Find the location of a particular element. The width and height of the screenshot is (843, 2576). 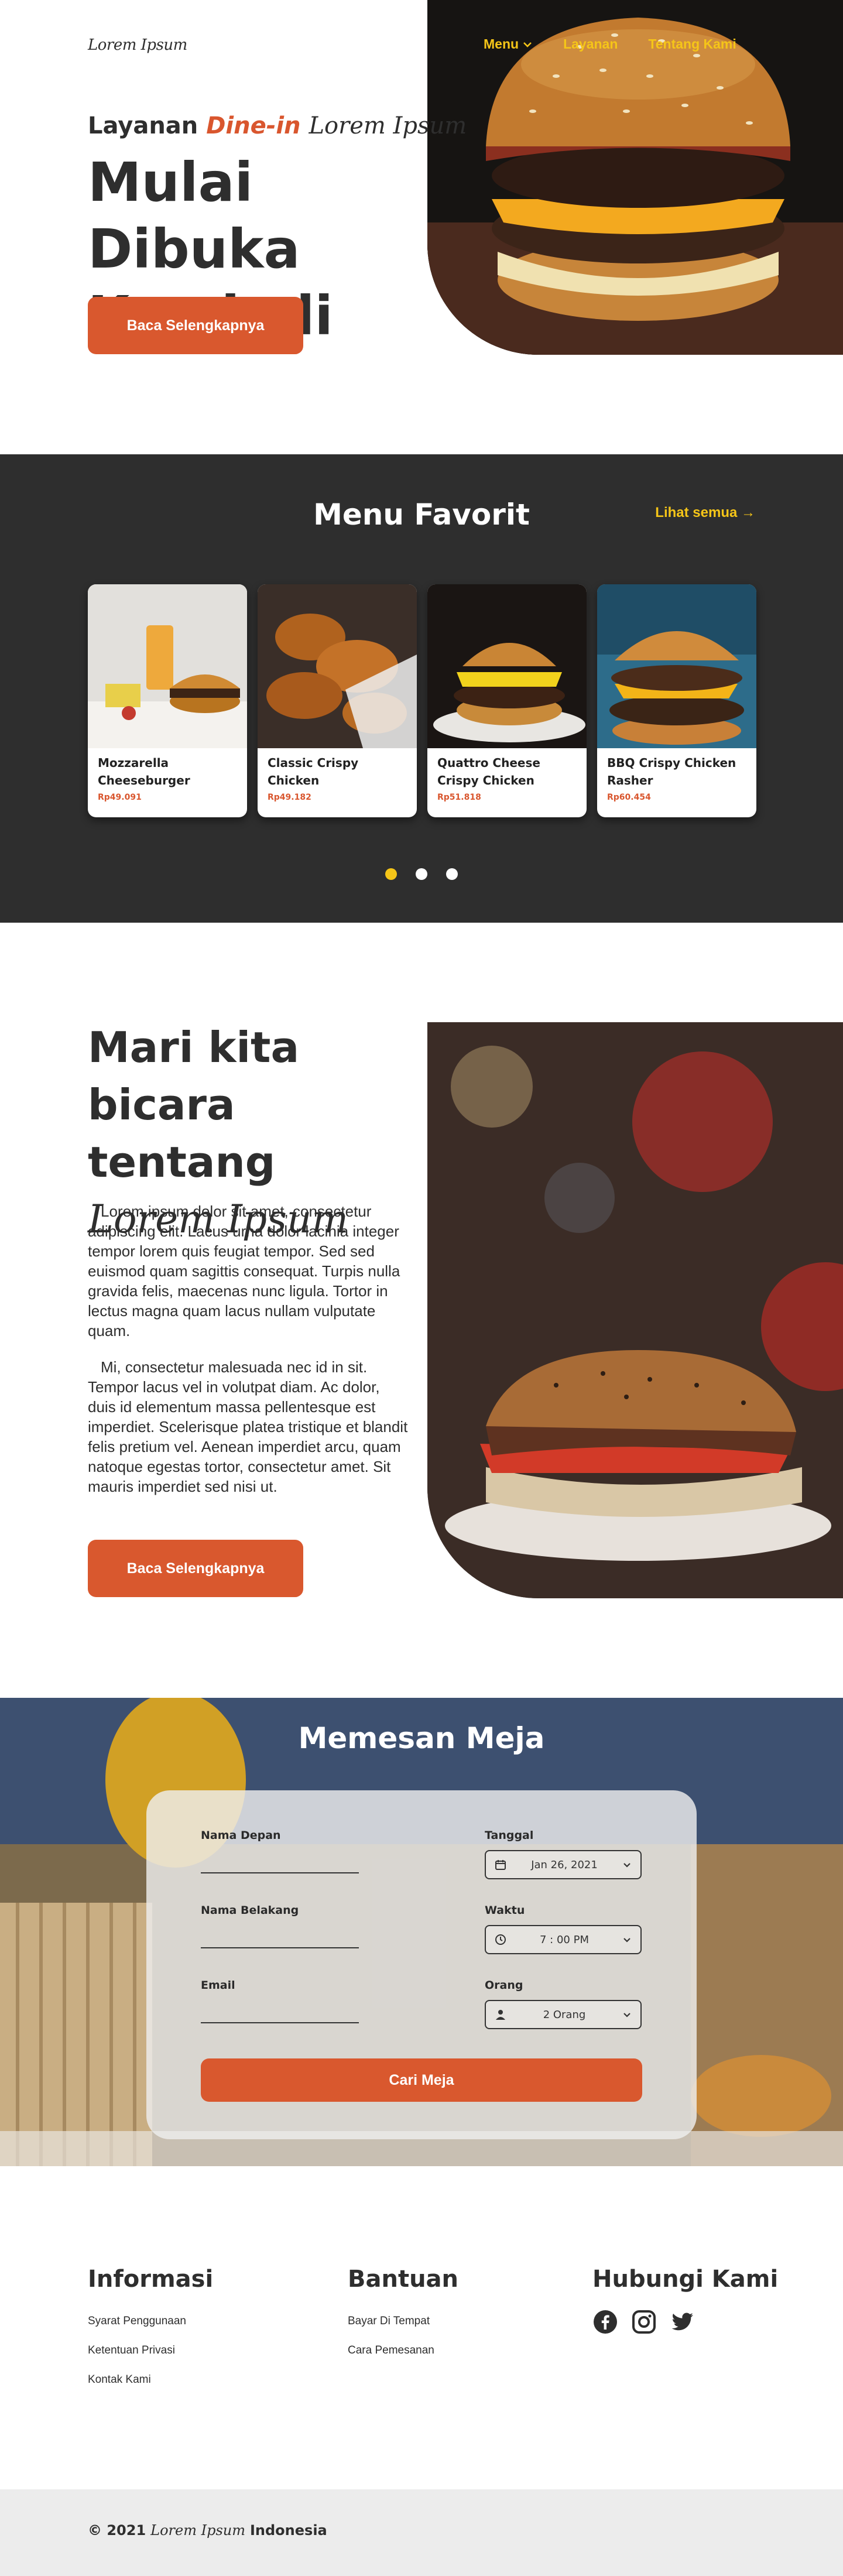

time-value: 7 : 00 PM is located at coordinates (564, 1940).